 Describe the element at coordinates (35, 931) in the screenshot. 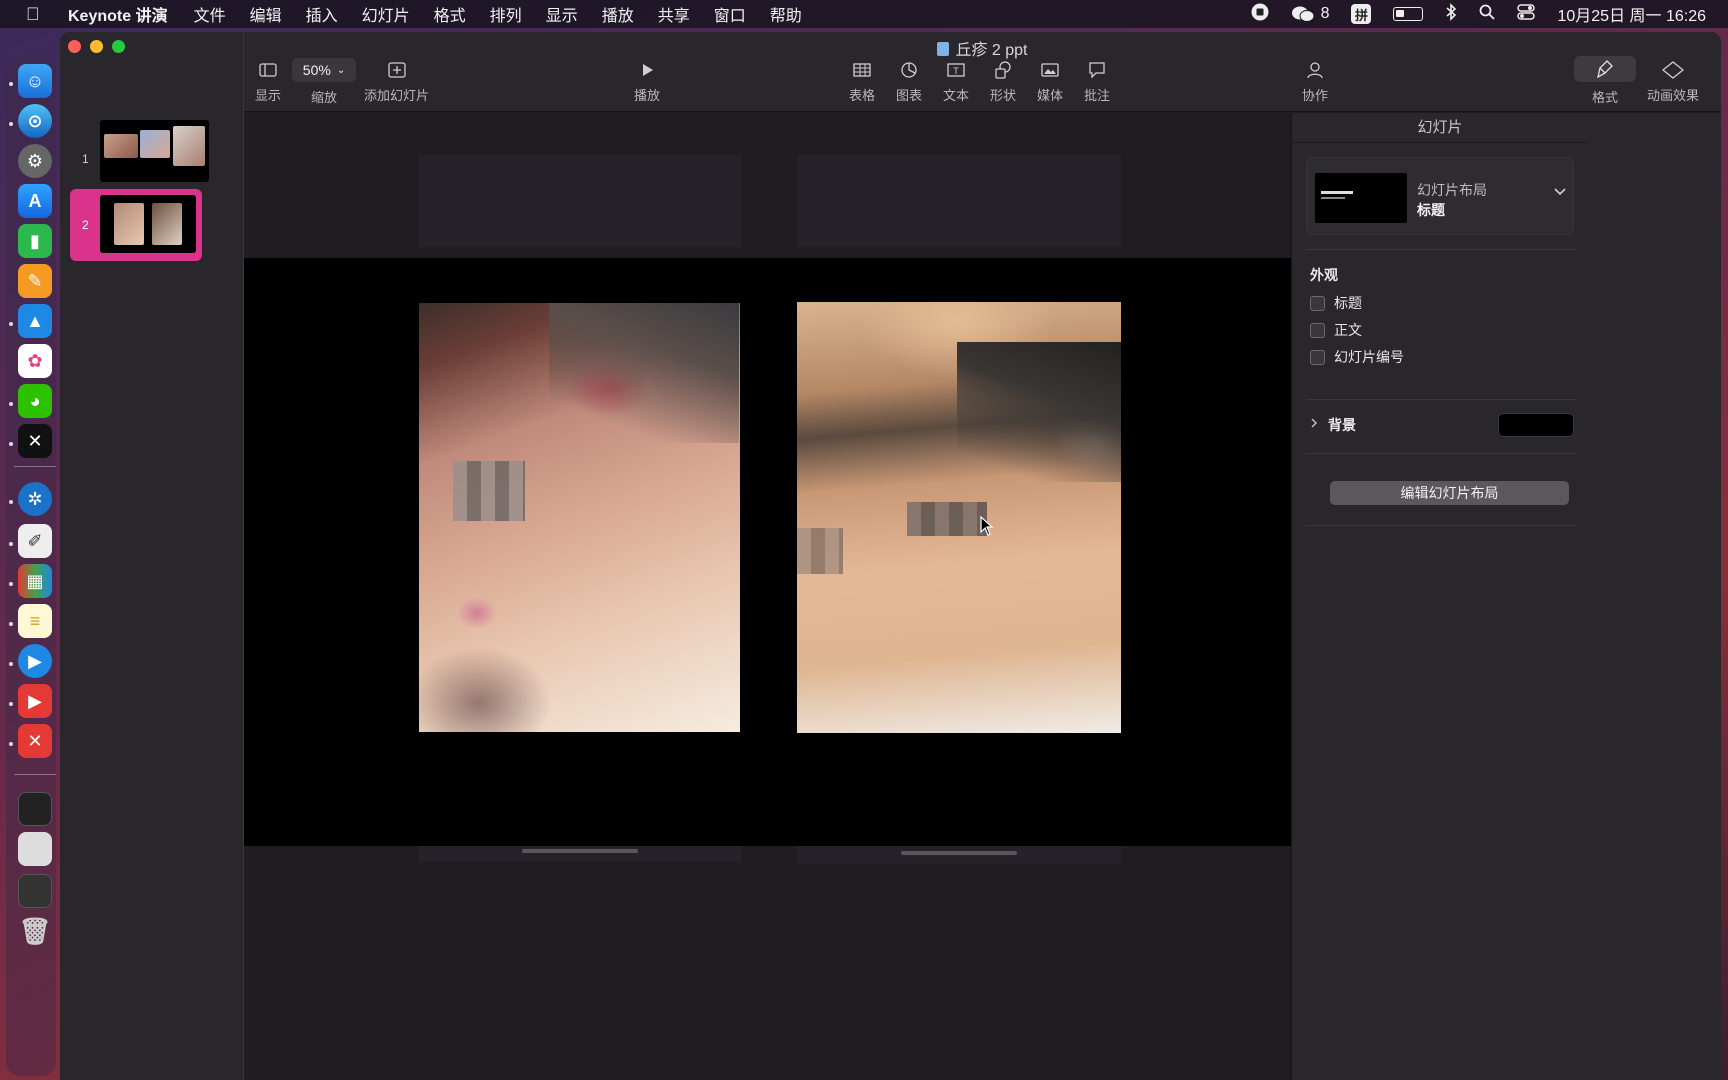

I see `trash-icon: 🗑` at that location.